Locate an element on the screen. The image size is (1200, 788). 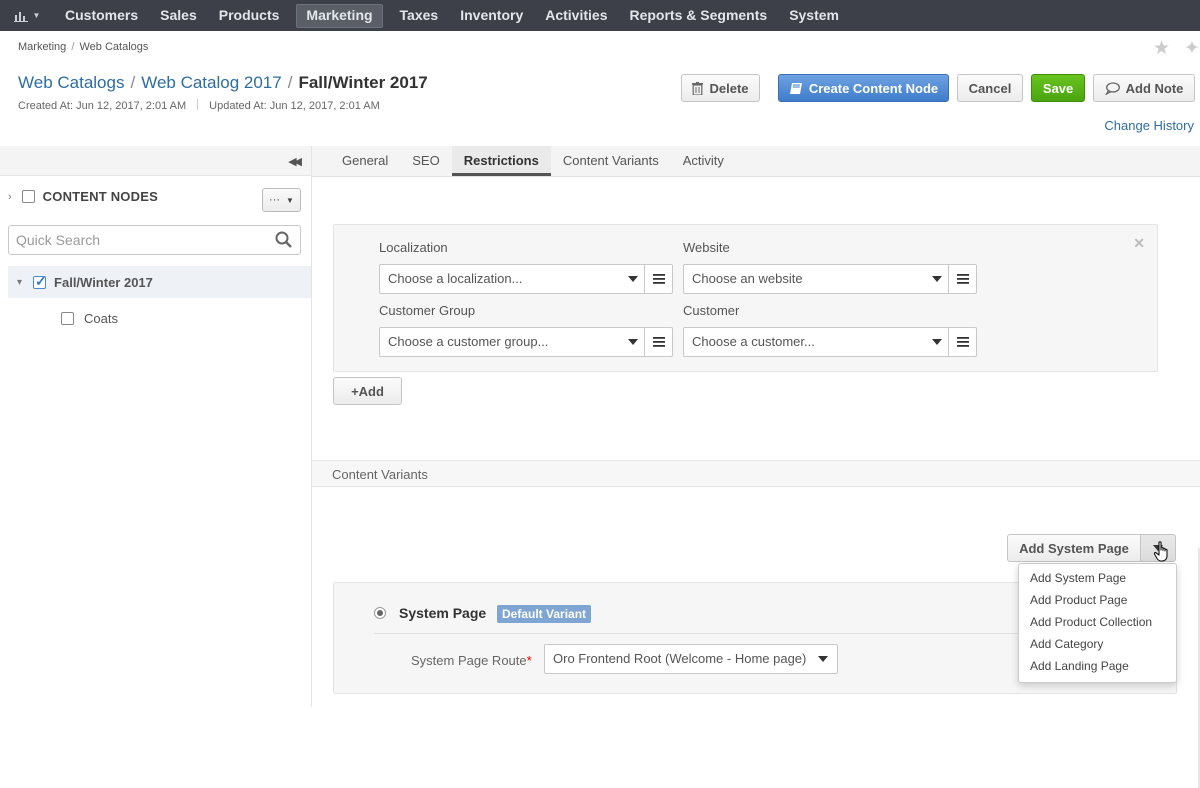
nav-products: Products is located at coordinates (249, 15).